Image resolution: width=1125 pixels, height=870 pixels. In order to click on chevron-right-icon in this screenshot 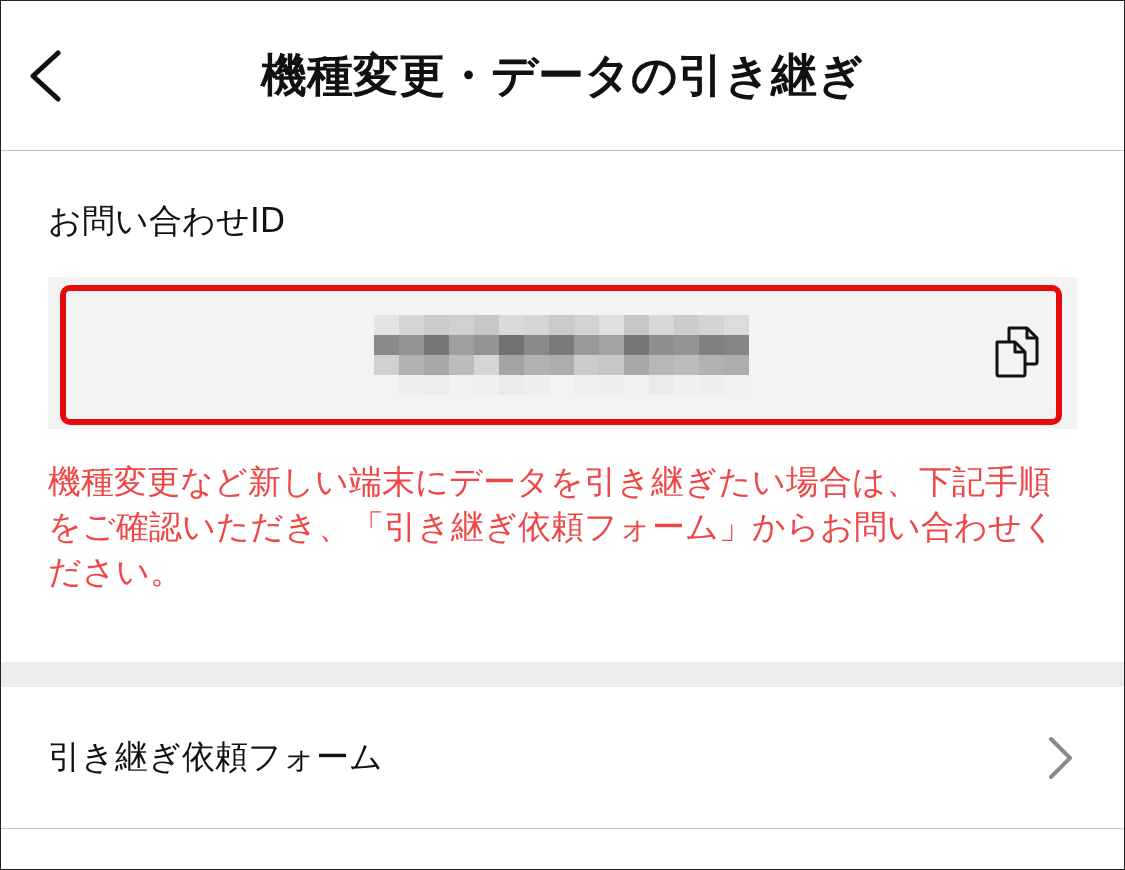, I will do `click(1061, 757)`.